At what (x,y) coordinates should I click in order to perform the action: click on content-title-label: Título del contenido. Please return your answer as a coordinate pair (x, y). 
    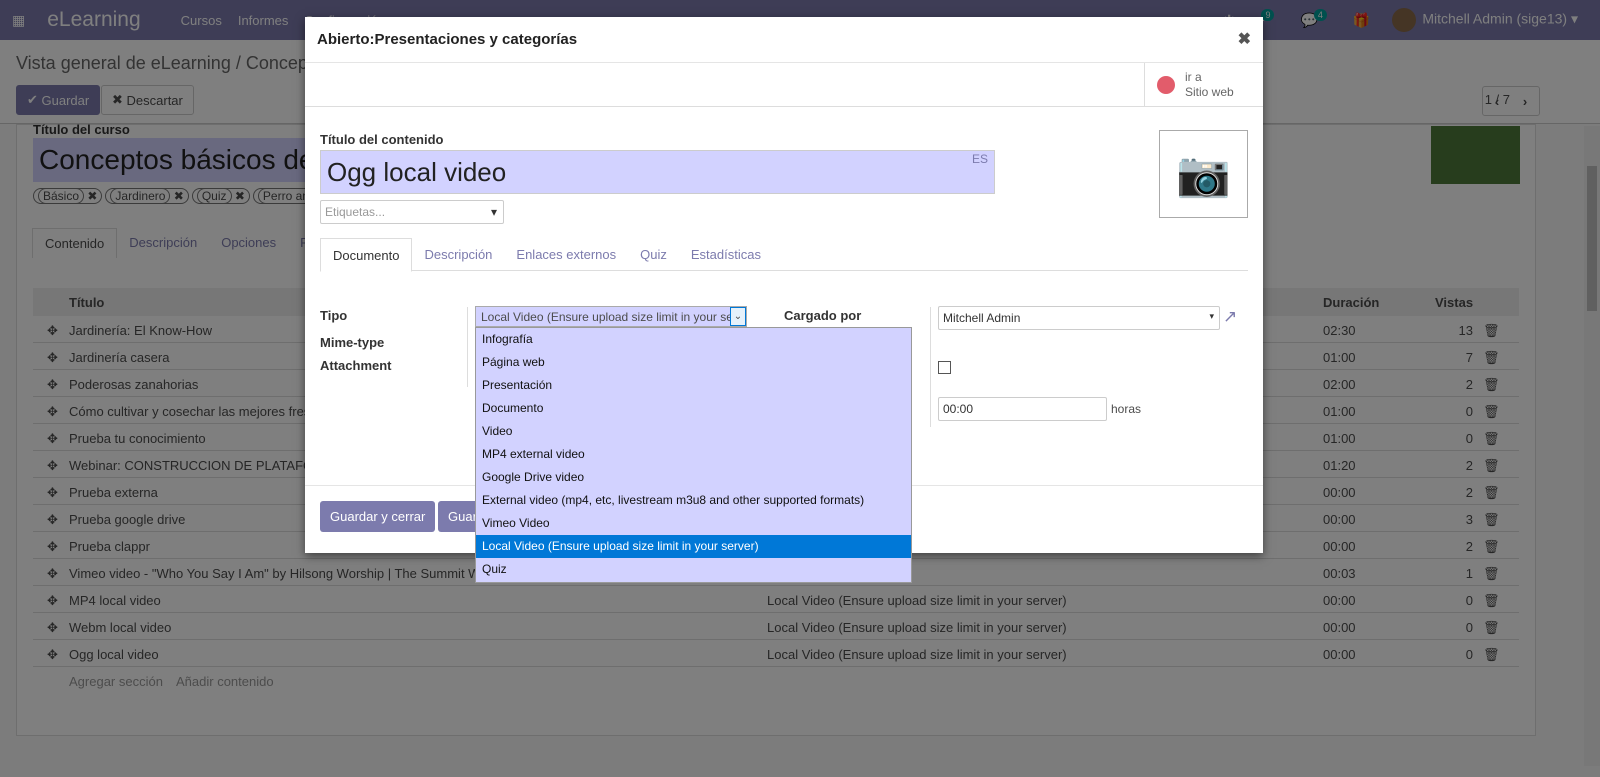
    Looking at the image, I should click on (382, 139).